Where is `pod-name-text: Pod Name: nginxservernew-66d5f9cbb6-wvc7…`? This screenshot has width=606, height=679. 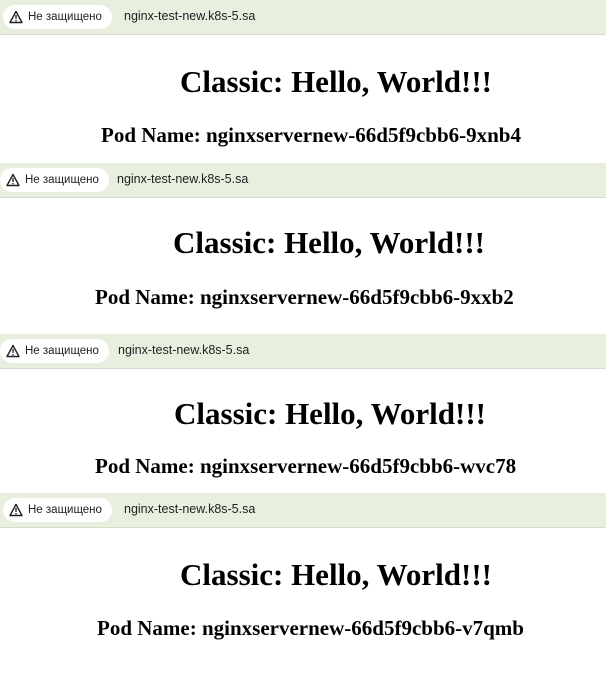
pod-name-text: Pod Name: nginxservernew-66d5f9cbb6-wvc7… is located at coordinates (306, 466).